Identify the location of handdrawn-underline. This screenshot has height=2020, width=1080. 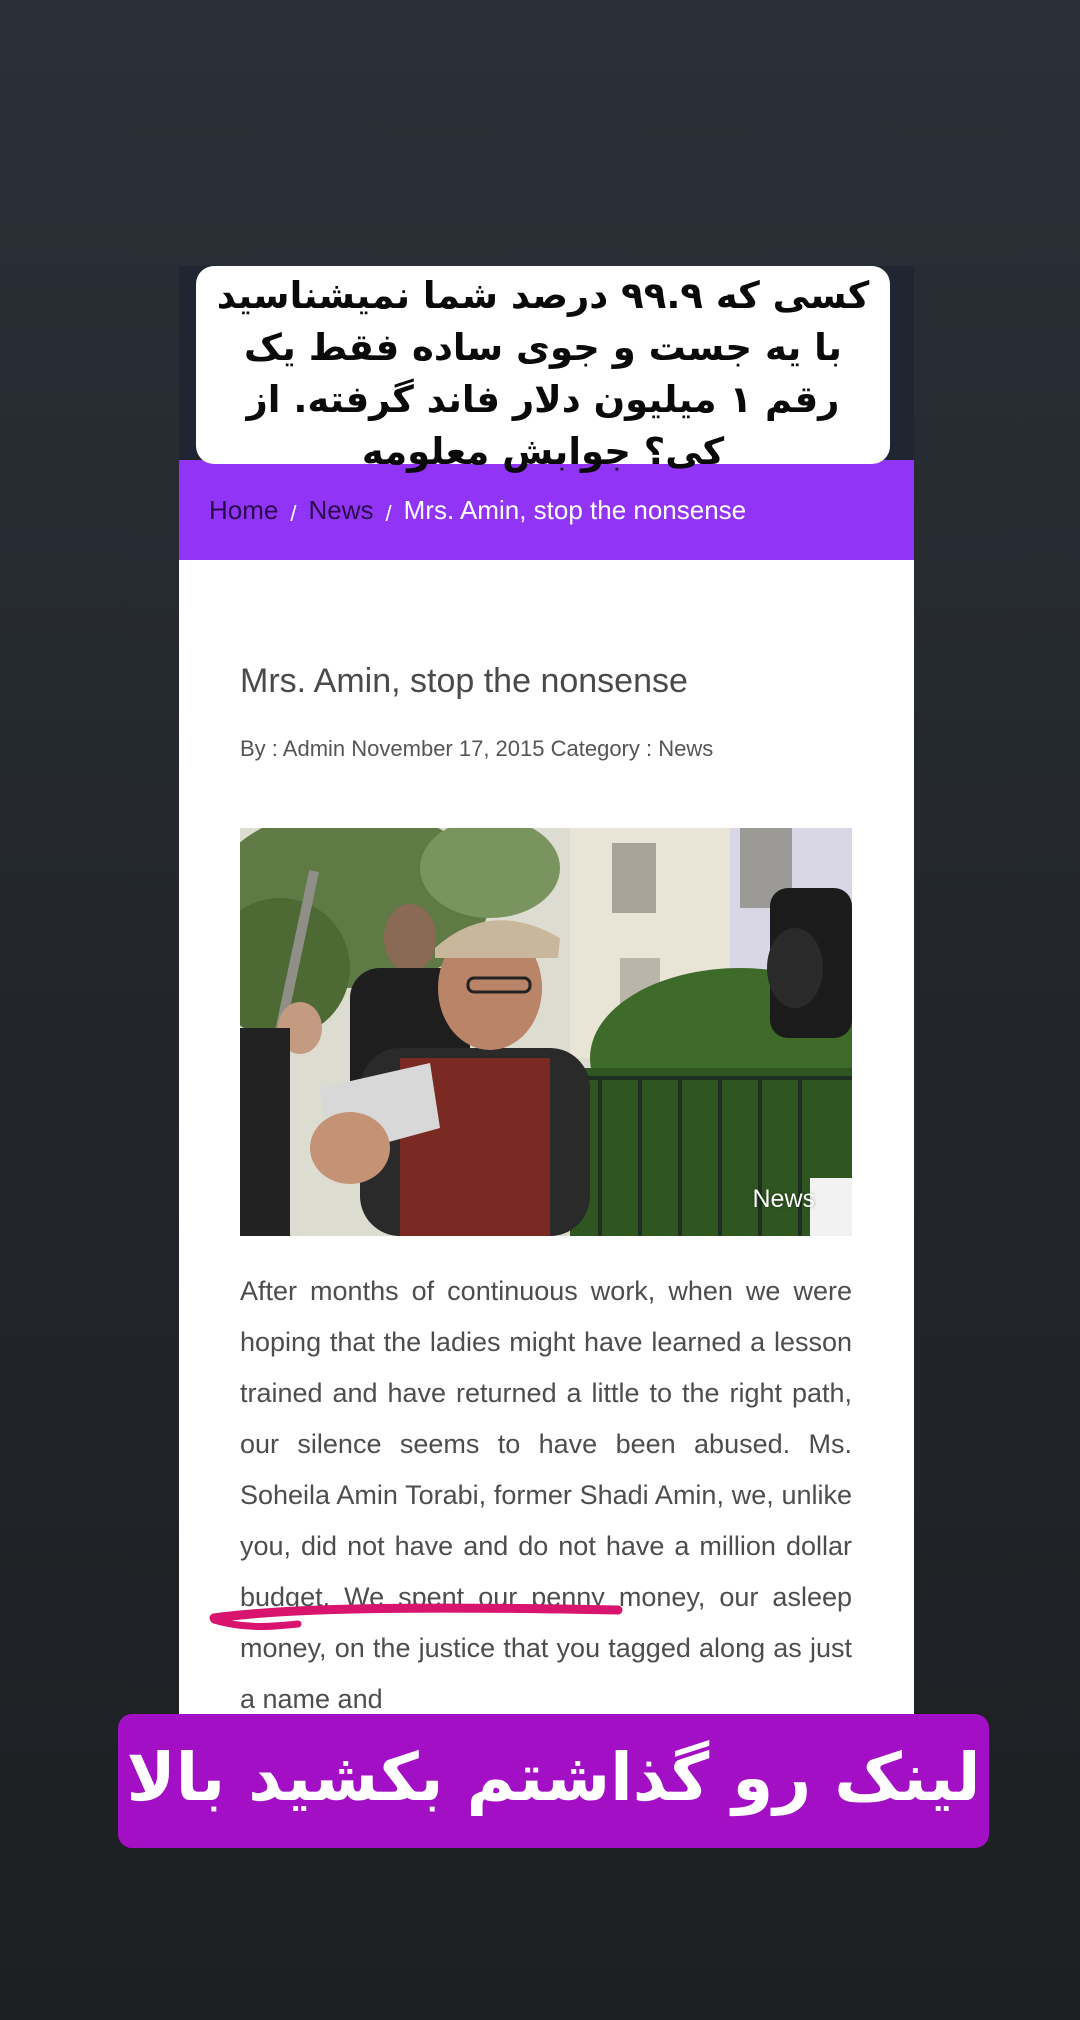
(416, 1616).